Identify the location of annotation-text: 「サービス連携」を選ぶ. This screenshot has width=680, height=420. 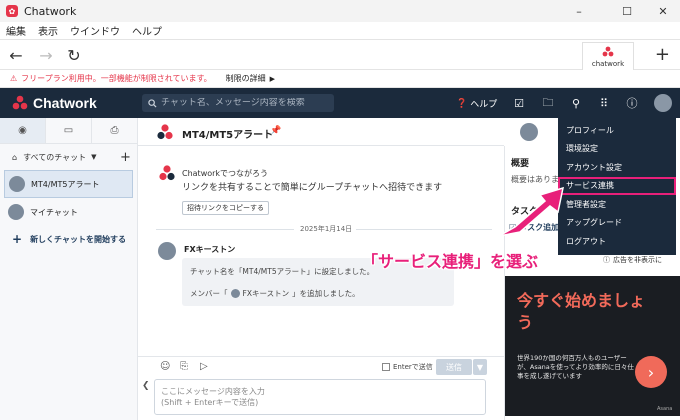
(450, 261).